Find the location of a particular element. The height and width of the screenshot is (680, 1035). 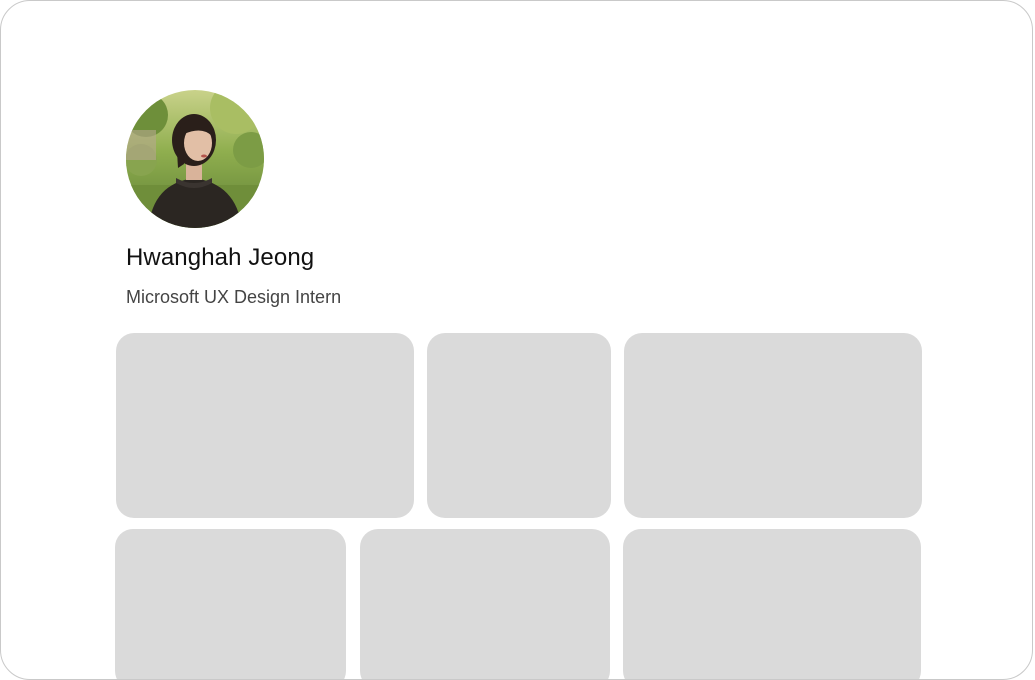

avatar is located at coordinates (195, 159).